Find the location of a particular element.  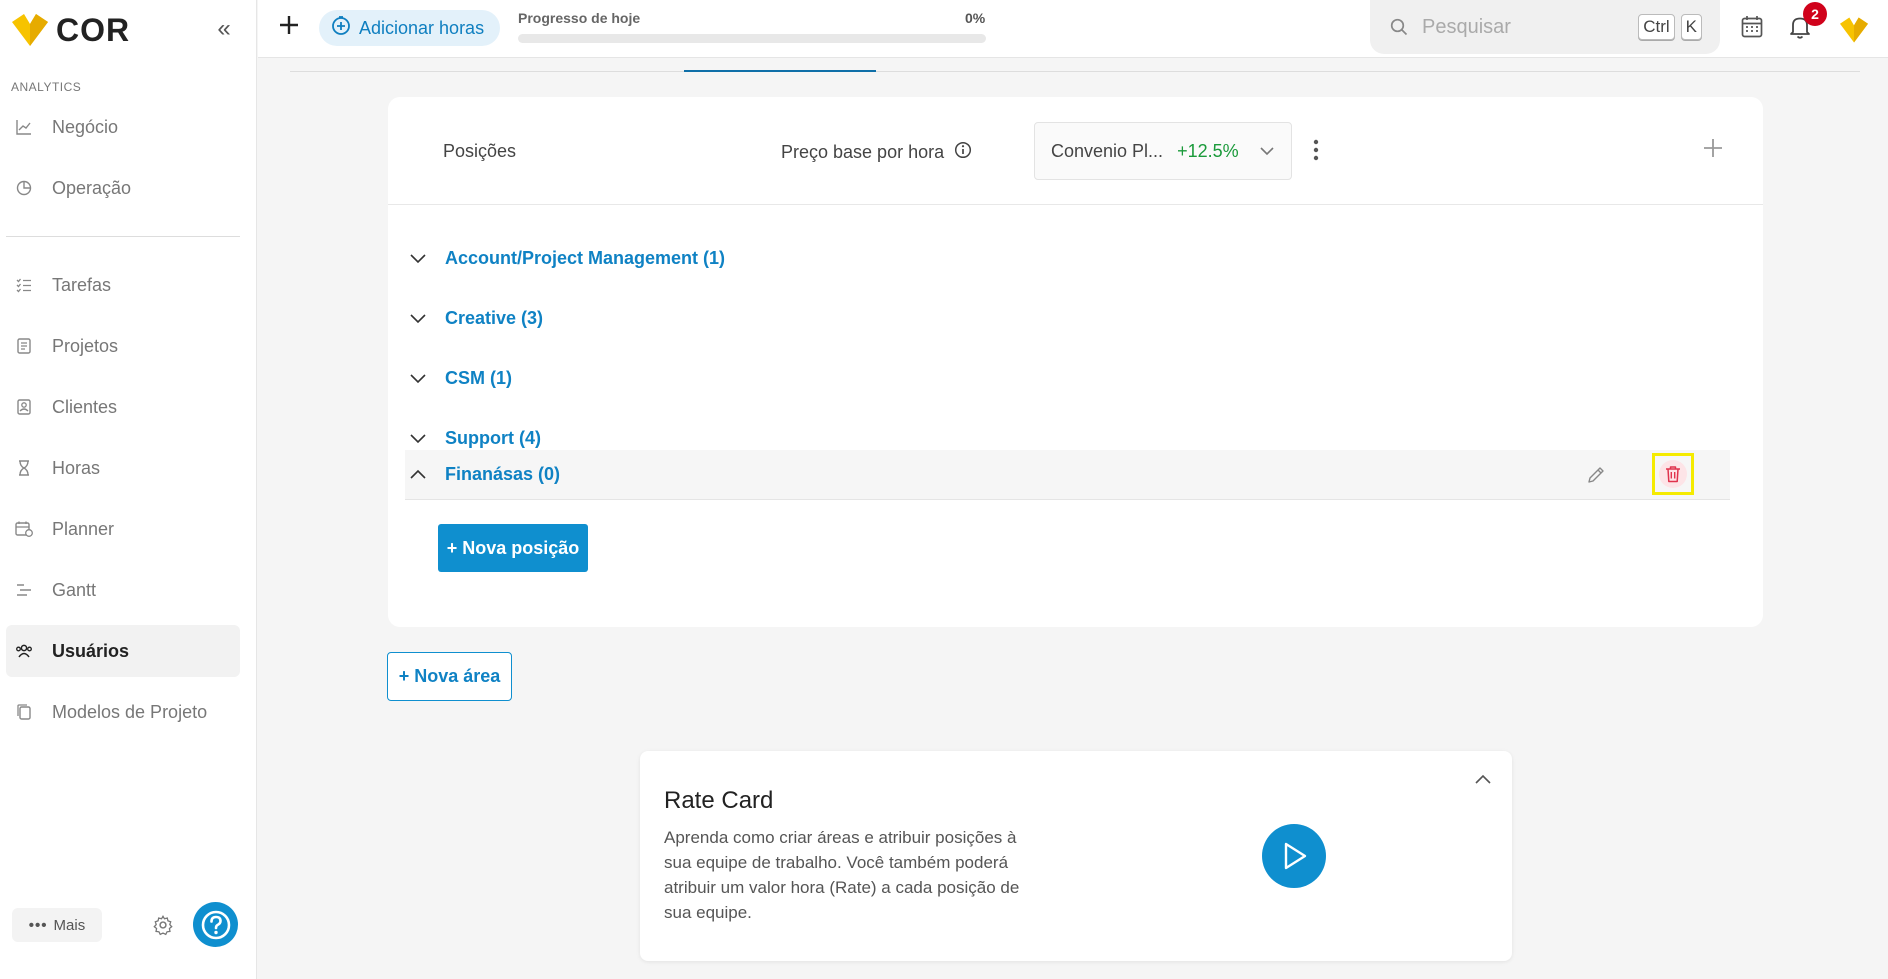

sidebar-item-planner: Planner is located at coordinates (123, 529).